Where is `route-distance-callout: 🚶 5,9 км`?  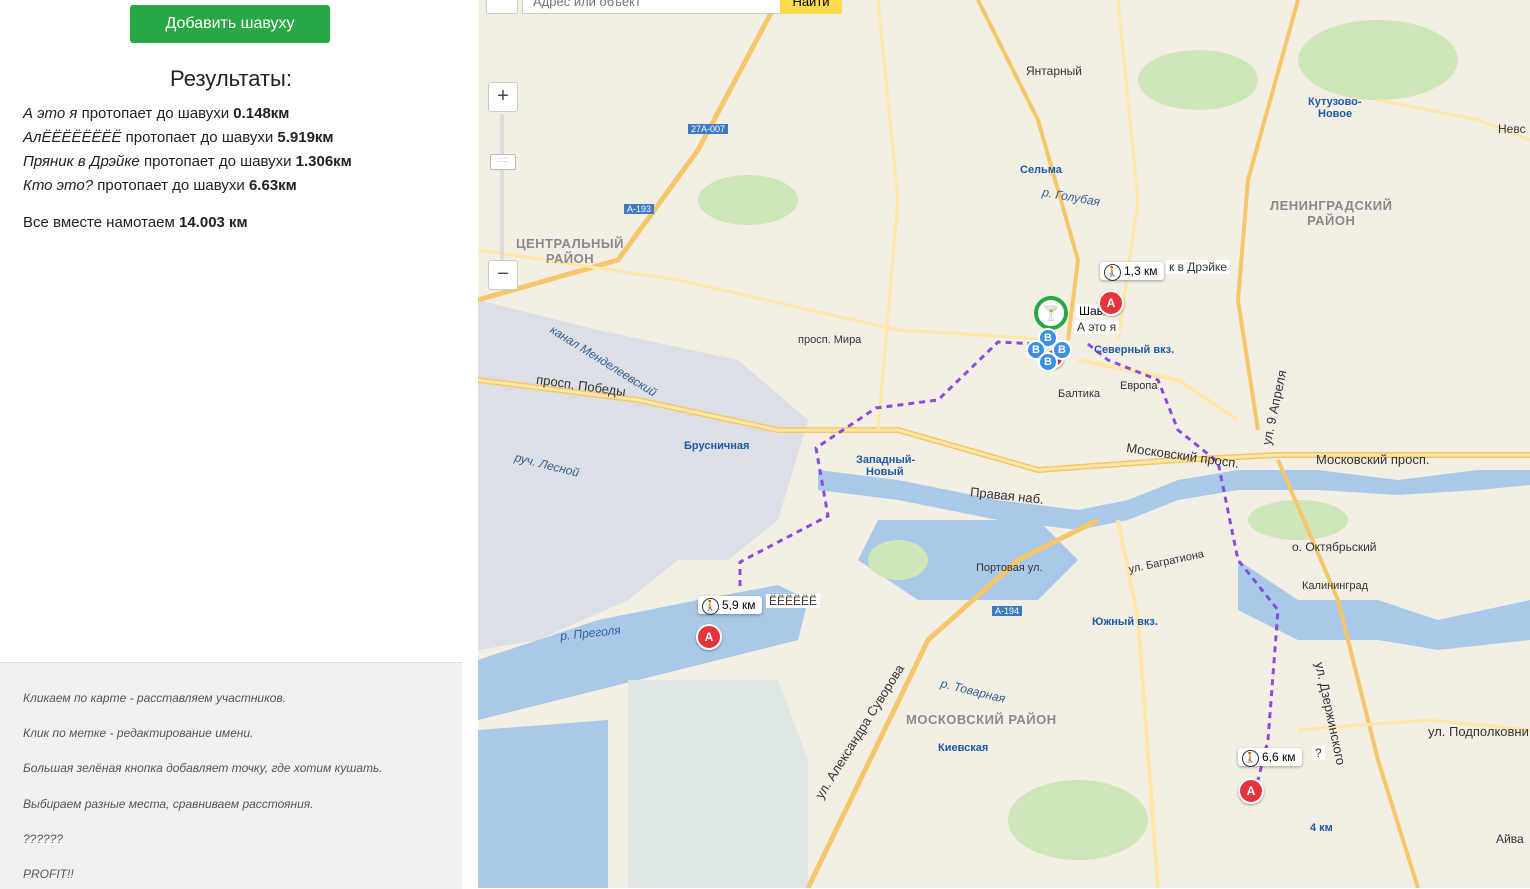 route-distance-callout: 🚶 5,9 км is located at coordinates (730, 605).